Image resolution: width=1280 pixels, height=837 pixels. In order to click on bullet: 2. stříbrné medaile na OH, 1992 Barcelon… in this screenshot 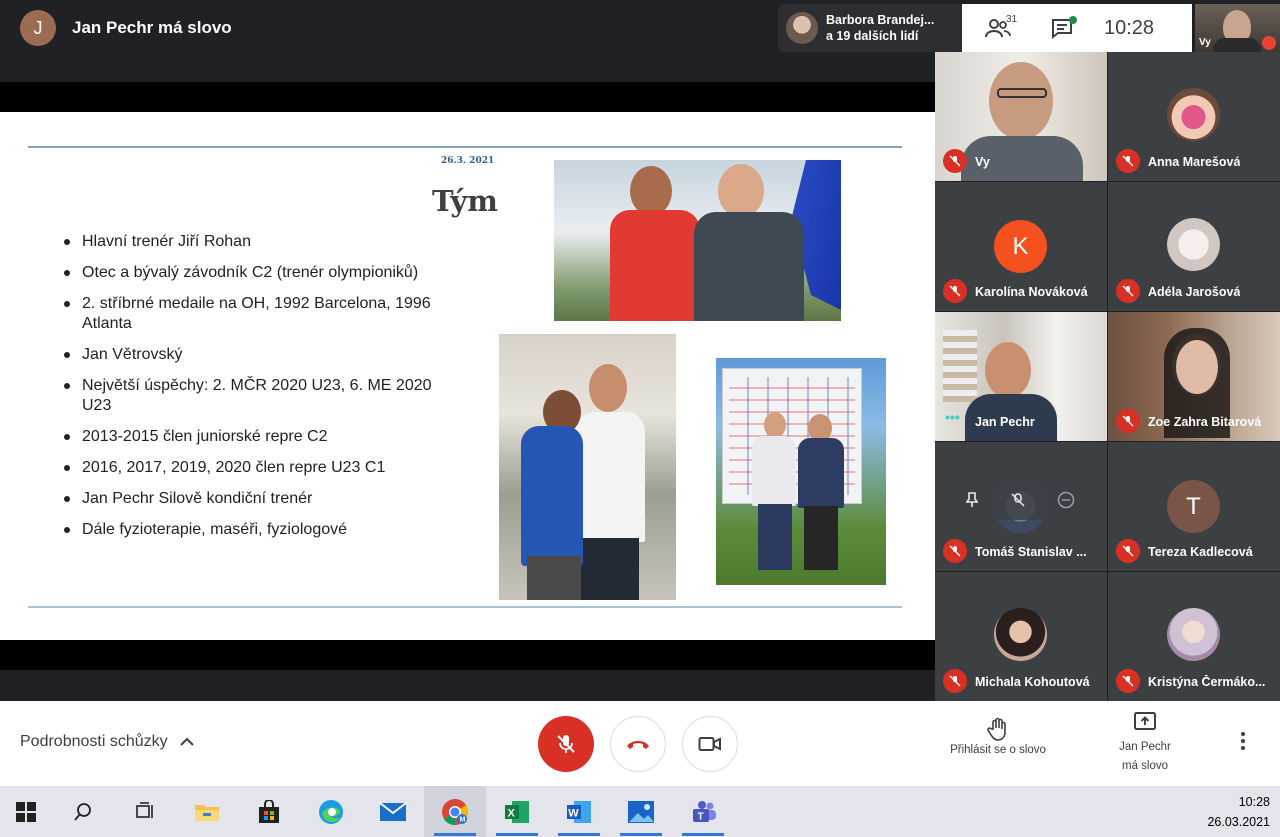, I will do `click(259, 314)`.